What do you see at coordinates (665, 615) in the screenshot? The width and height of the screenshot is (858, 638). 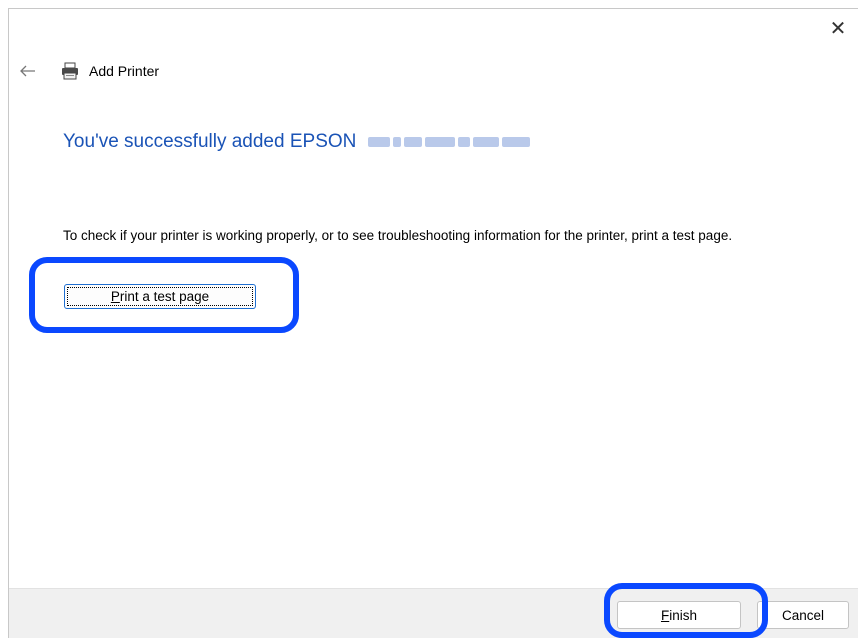 I see `finish-accel: F` at bounding box center [665, 615].